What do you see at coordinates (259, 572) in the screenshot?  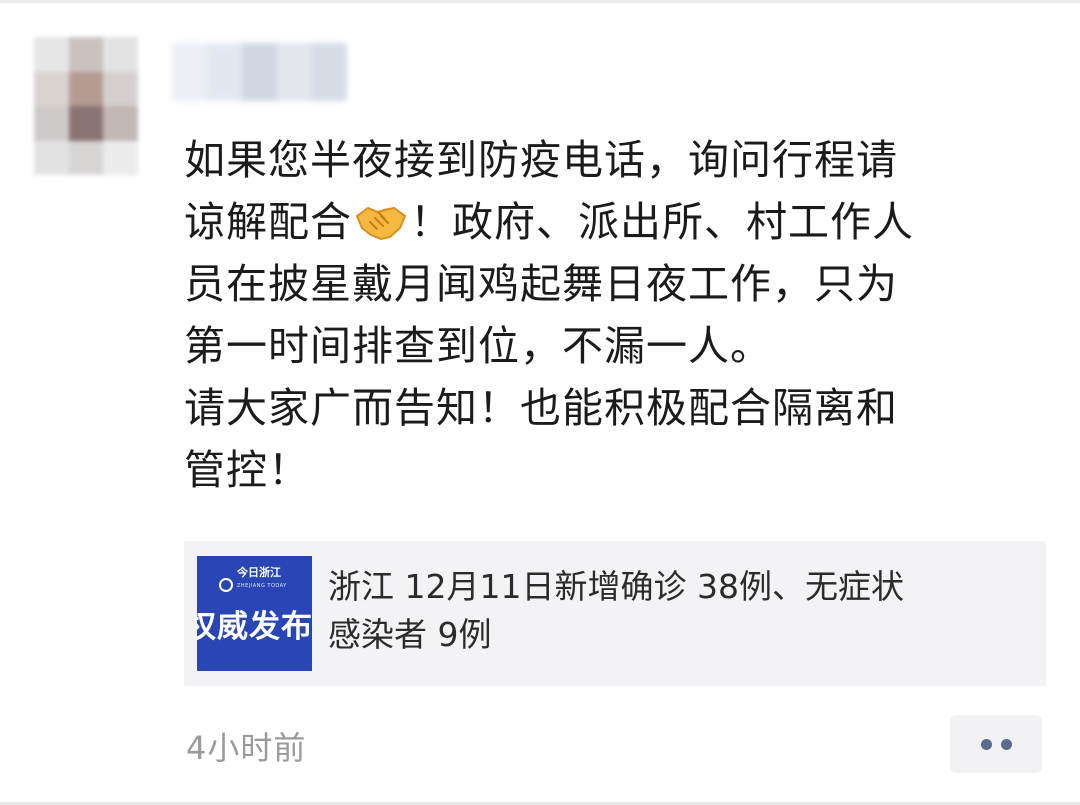 I see `thumbnail-logo-text: 今日浙江` at bounding box center [259, 572].